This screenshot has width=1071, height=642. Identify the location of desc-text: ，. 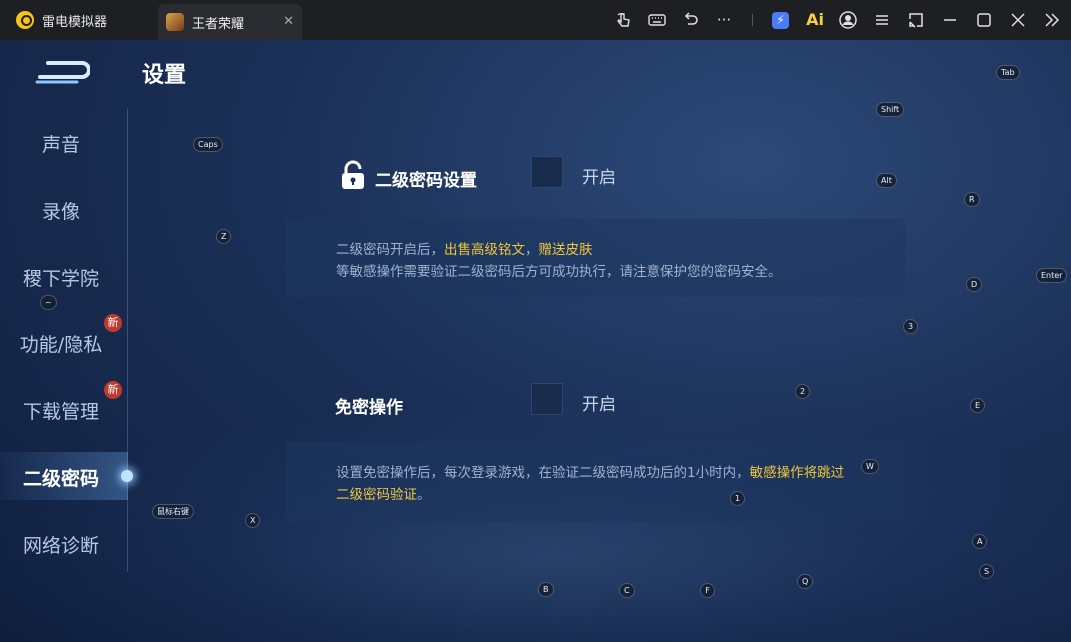
(532, 250).